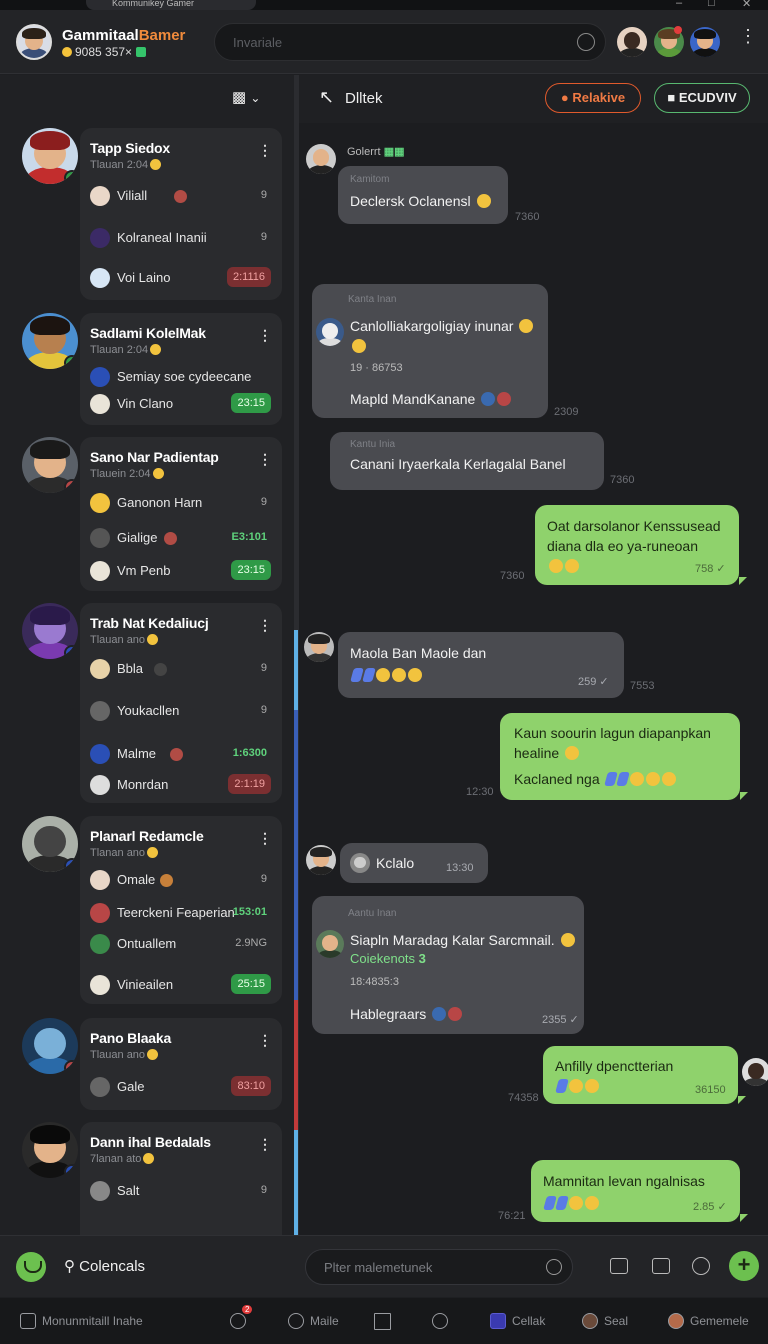 The image size is (768, 1344). Describe the element at coordinates (326, 97) in the screenshot. I see `back-arrow-icon: ↖` at that location.